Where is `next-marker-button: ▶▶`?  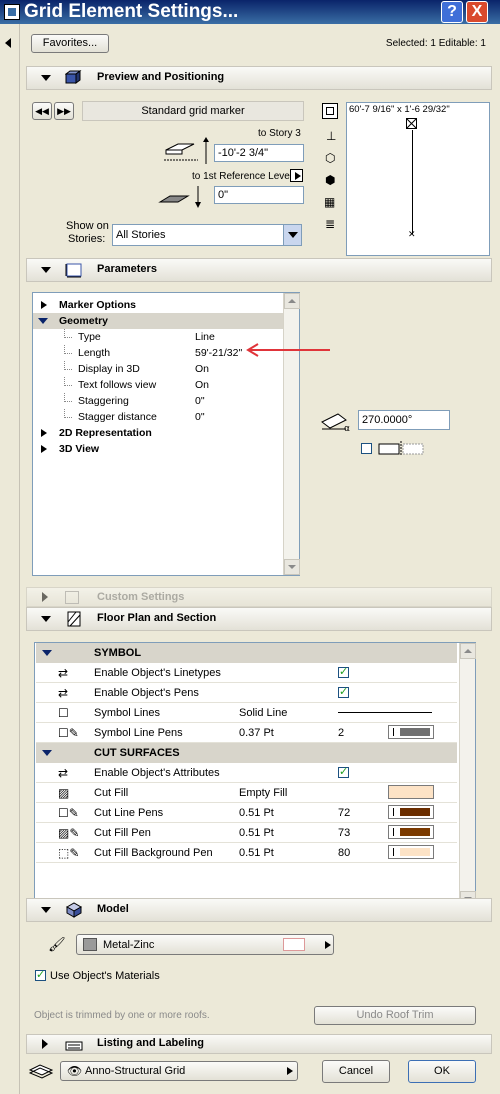 next-marker-button: ▶▶ is located at coordinates (64, 111).